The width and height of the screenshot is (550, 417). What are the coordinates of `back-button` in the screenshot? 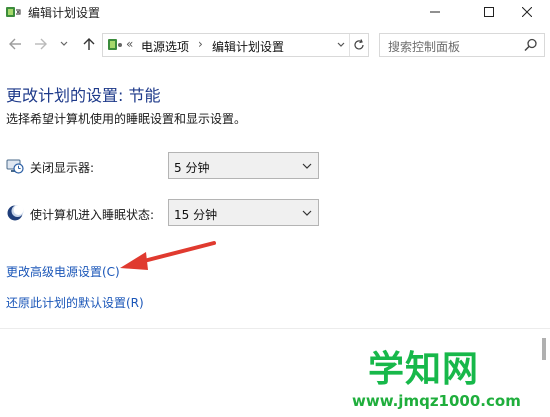 It's located at (15, 44).